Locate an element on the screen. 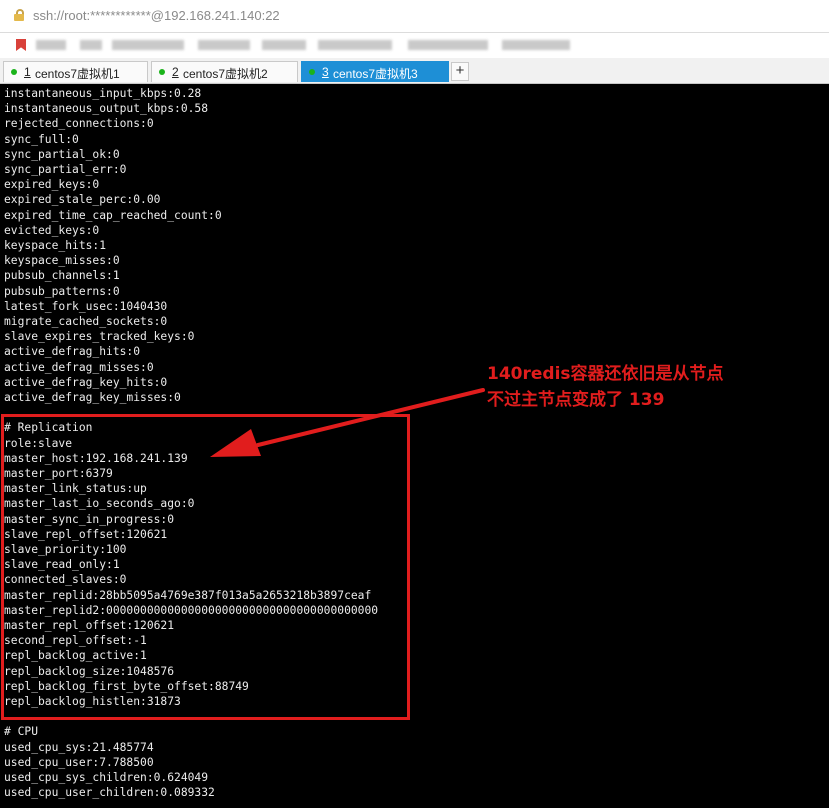  tab-number: 2 is located at coordinates (175, 72).